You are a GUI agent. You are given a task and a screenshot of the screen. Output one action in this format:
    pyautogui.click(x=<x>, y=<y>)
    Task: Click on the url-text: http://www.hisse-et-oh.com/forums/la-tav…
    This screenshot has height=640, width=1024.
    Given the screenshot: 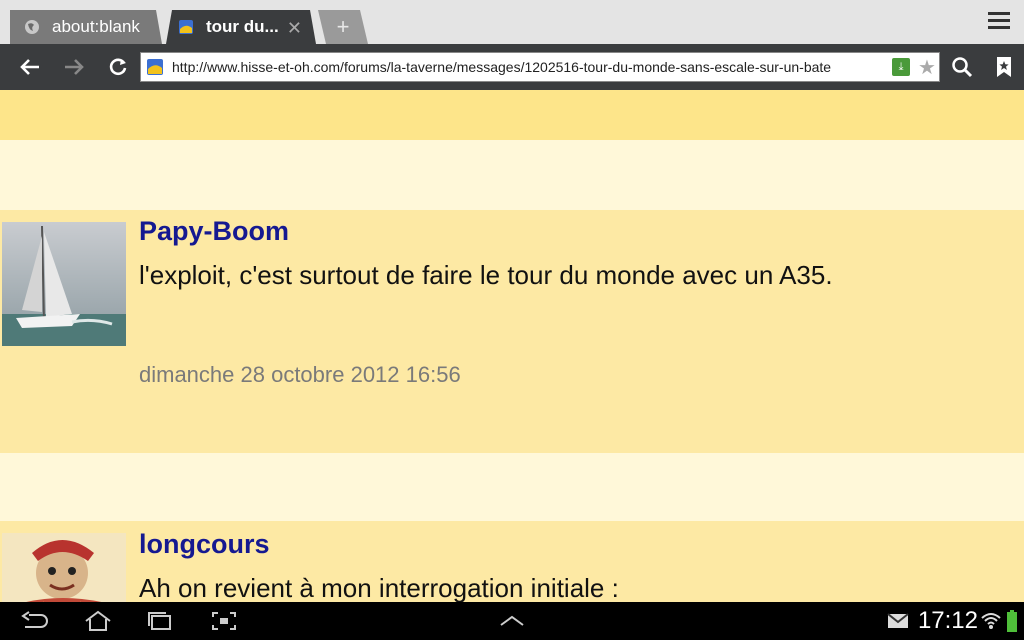 What is the action you would take?
    pyautogui.click(x=529, y=67)
    